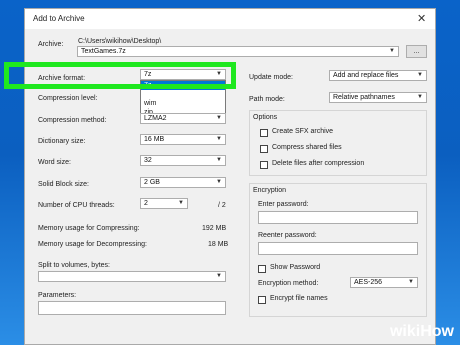 Image resolution: width=460 pixels, height=345 pixels. I want to click on title-bar: Add to Archive ✕, so click(230, 19).